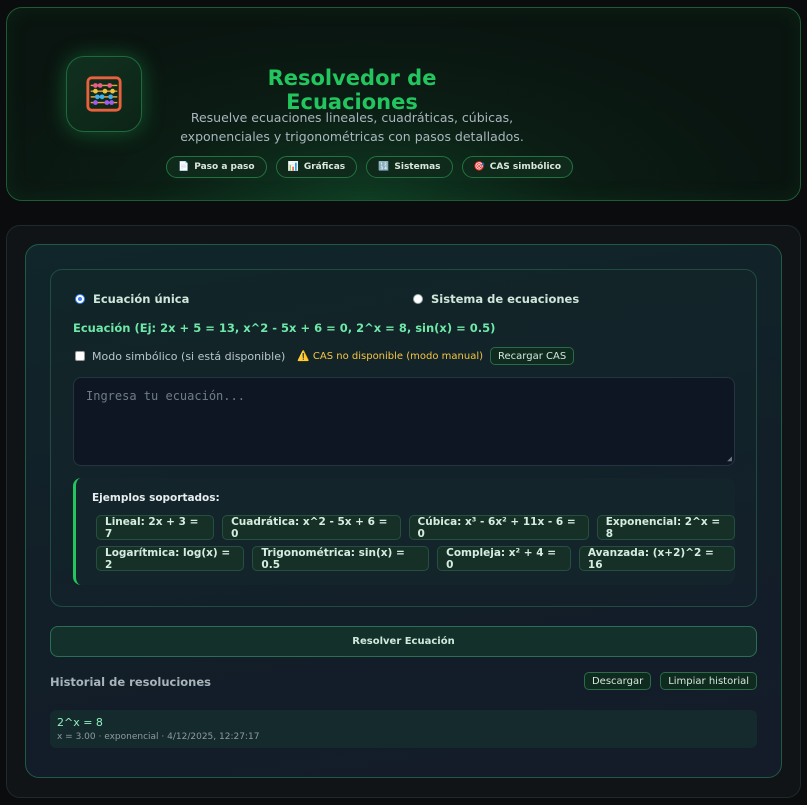 This screenshot has width=807, height=805. Describe the element at coordinates (156, 498) in the screenshot. I see `examples-title: Ejemplos soportados:` at that location.